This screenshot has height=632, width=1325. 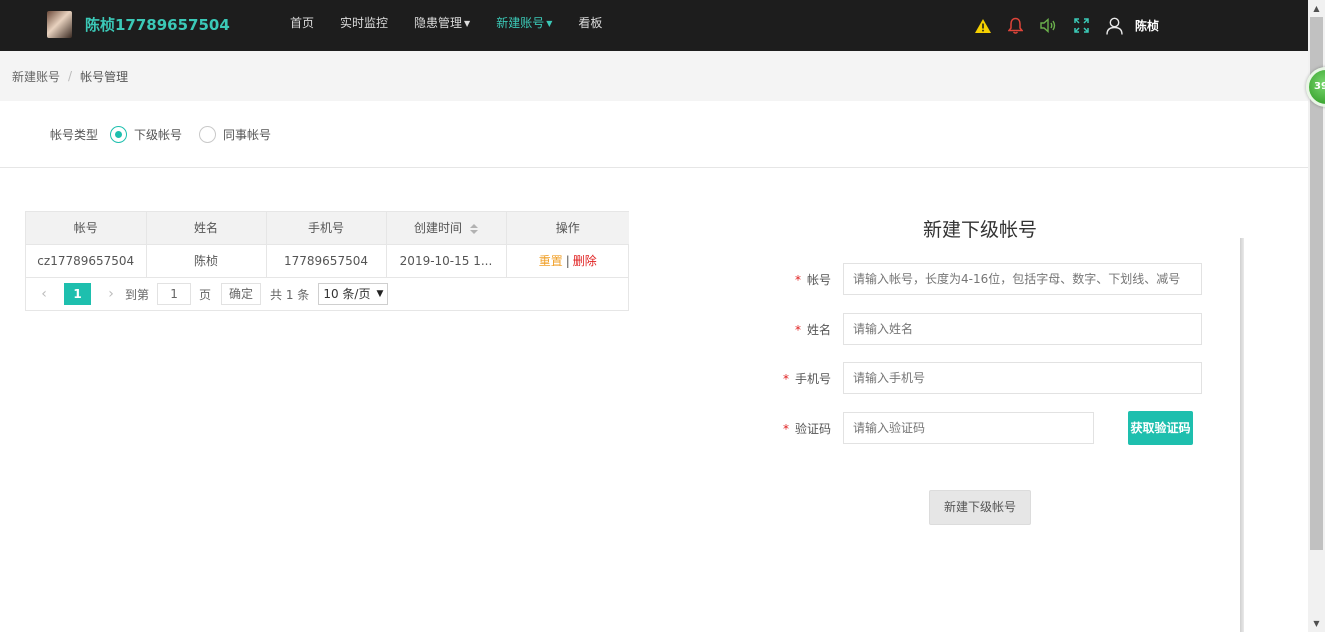 What do you see at coordinates (77, 294) in the screenshot?
I see `page-1-button: 1` at bounding box center [77, 294].